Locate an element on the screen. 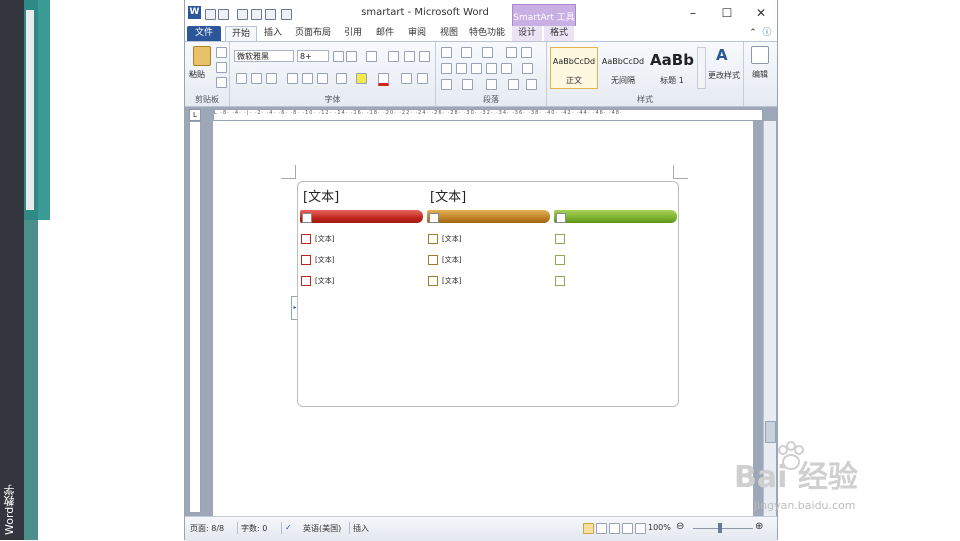 The width and height of the screenshot is (960, 541). chinese-layout-icon is located at coordinates (491, 84).